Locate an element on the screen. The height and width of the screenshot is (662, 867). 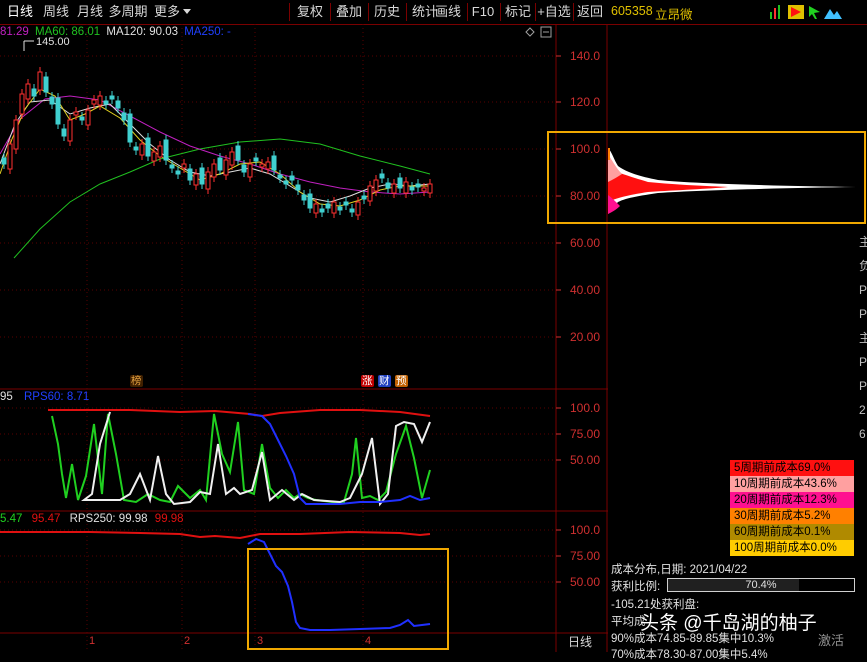
add-watchlist-button: +自选 is located at coordinates (554, 12).